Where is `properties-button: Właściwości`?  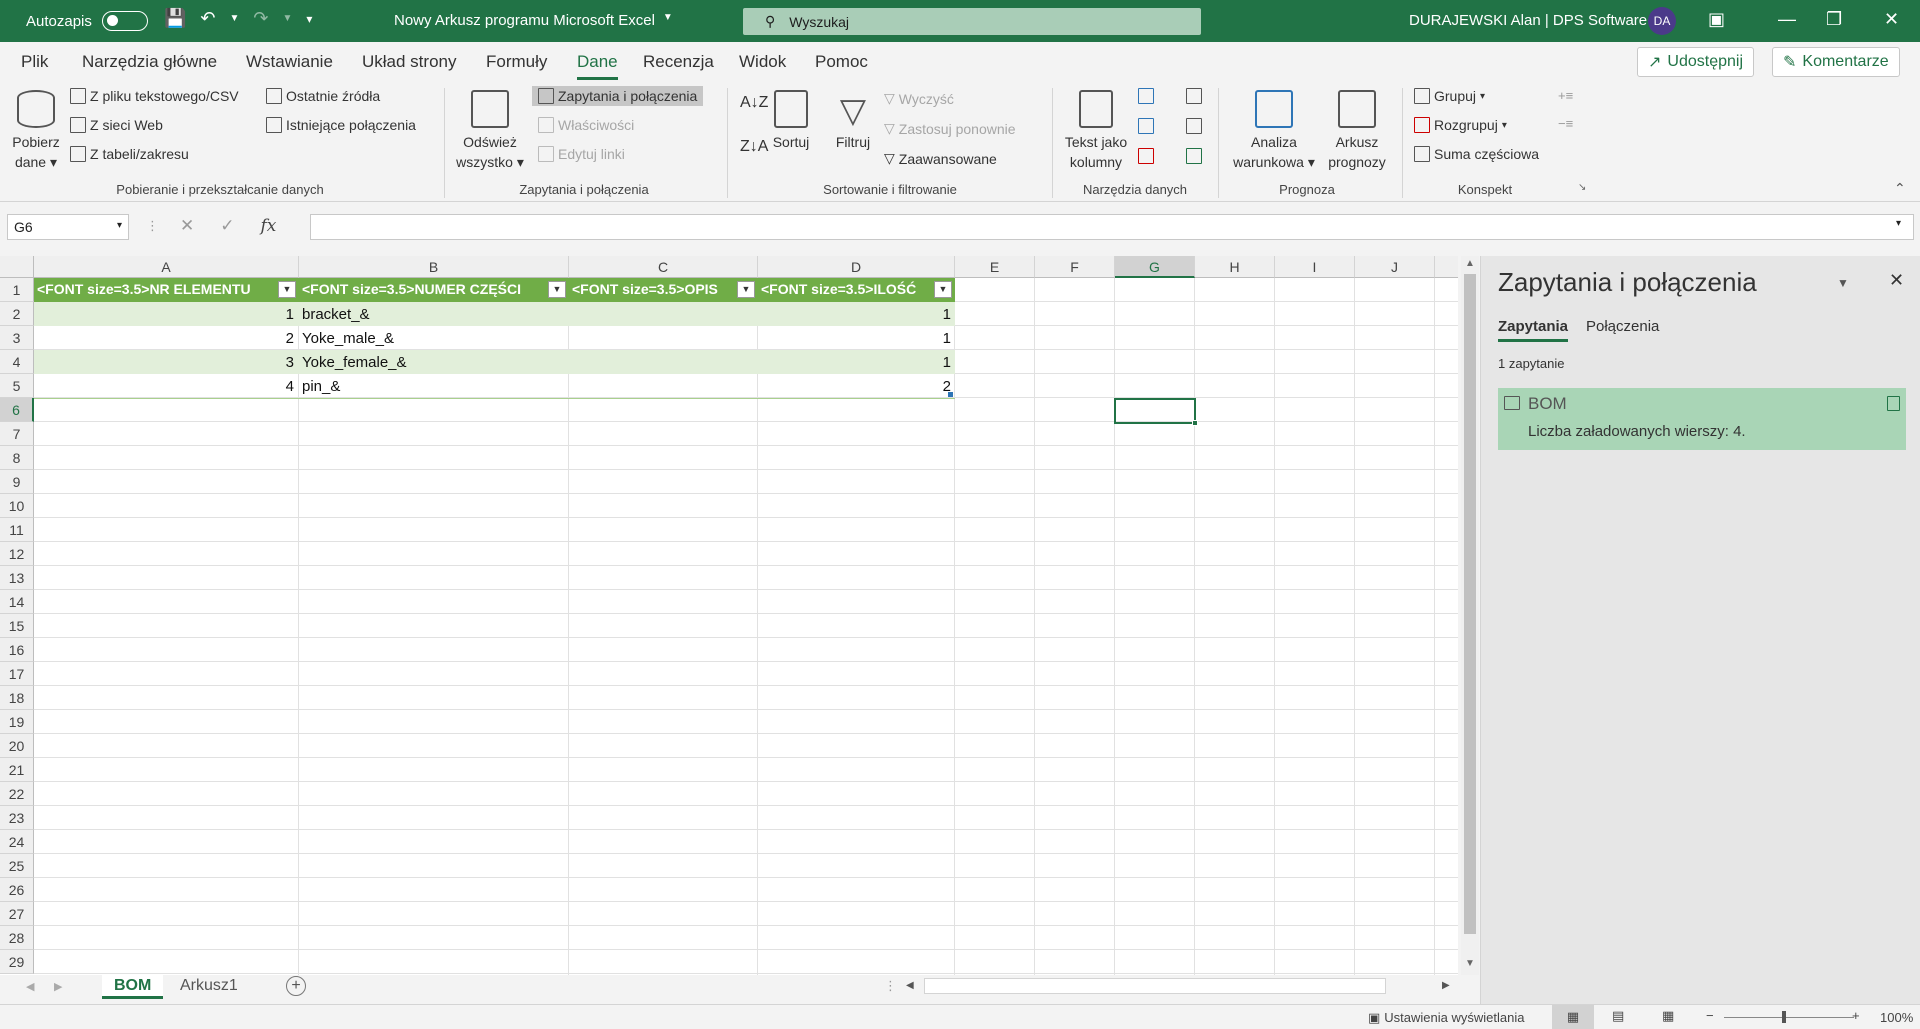
properties-button: Właściwości is located at coordinates (586, 125).